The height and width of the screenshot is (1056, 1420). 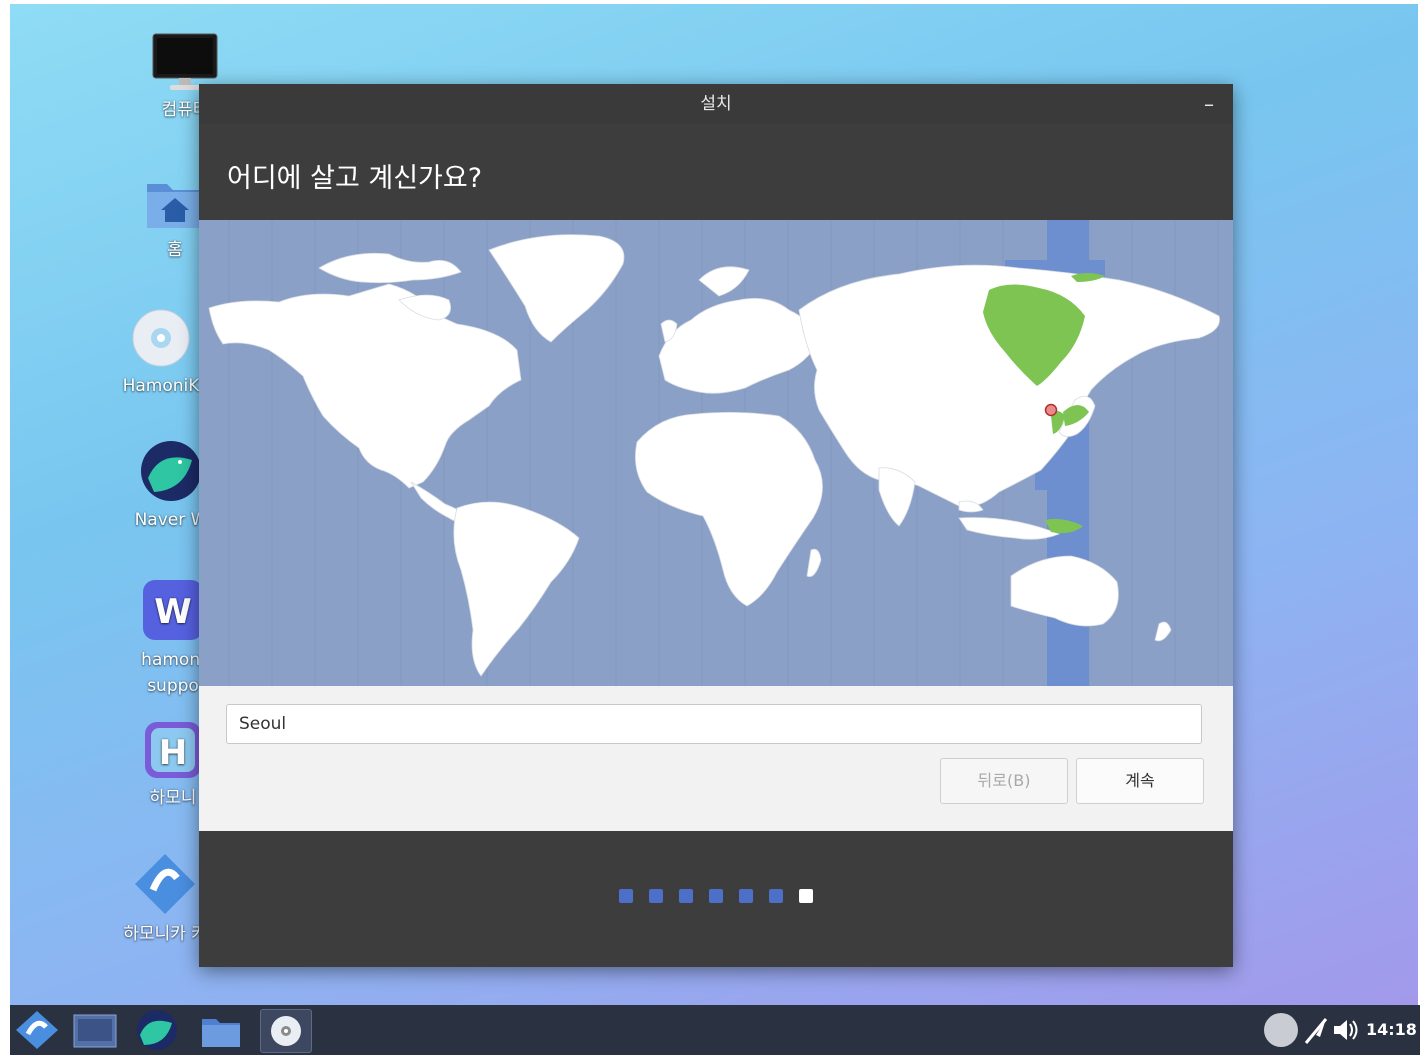 I want to click on page-title: 어디에 살고 계신가요?, so click(x=355, y=178).